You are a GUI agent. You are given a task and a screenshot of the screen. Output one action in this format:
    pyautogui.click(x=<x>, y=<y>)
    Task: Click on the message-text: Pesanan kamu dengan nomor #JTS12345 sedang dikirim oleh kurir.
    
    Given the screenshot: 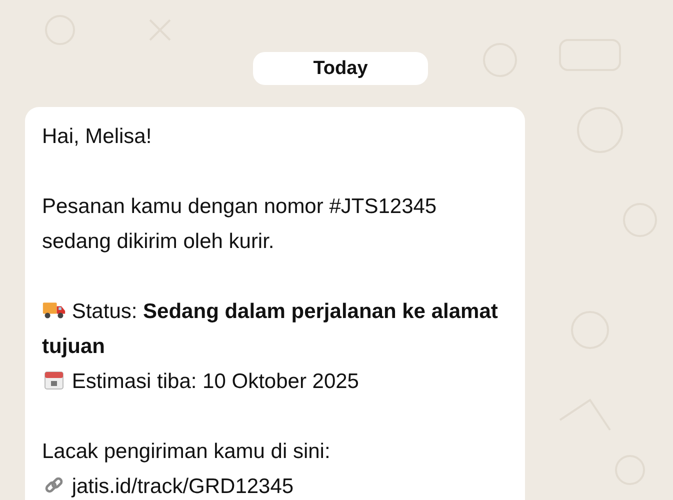 What is the action you would take?
    pyautogui.click(x=240, y=224)
    